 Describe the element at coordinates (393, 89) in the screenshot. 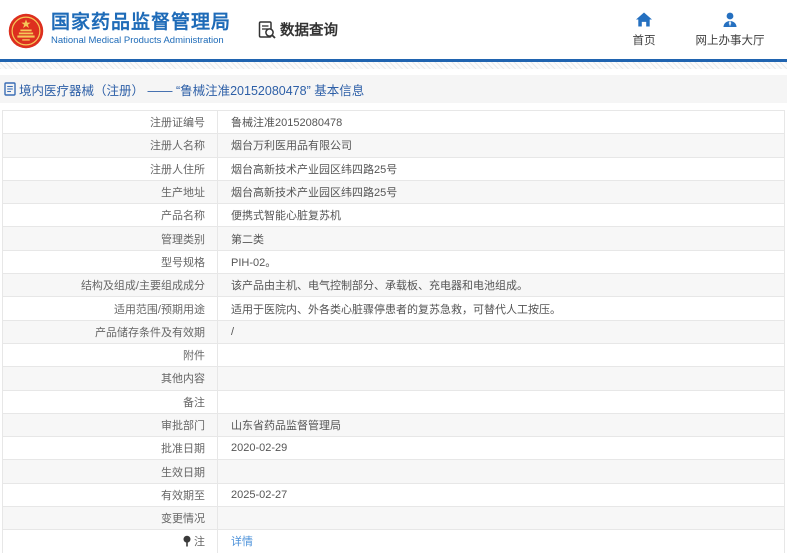

I see `breadcrumb: 境内医疗器械（注册） —— “鲁械注准20152080478” 基本信息` at that location.